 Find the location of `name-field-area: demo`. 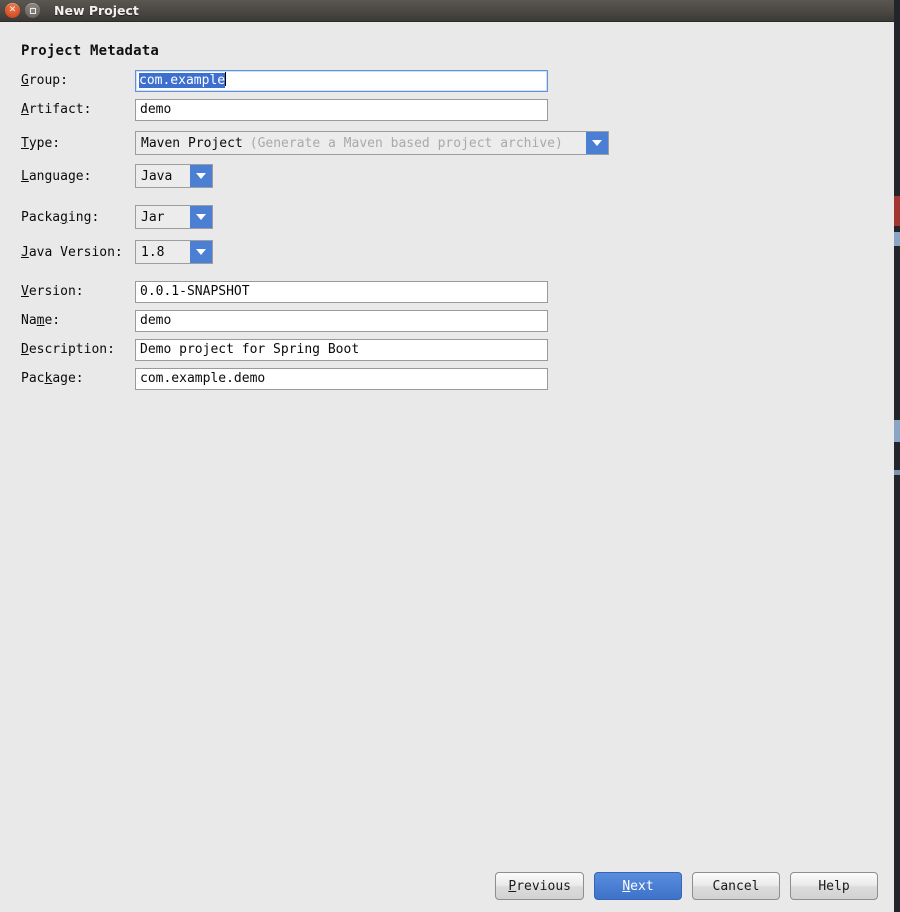

name-field-area: demo is located at coordinates (341, 321).